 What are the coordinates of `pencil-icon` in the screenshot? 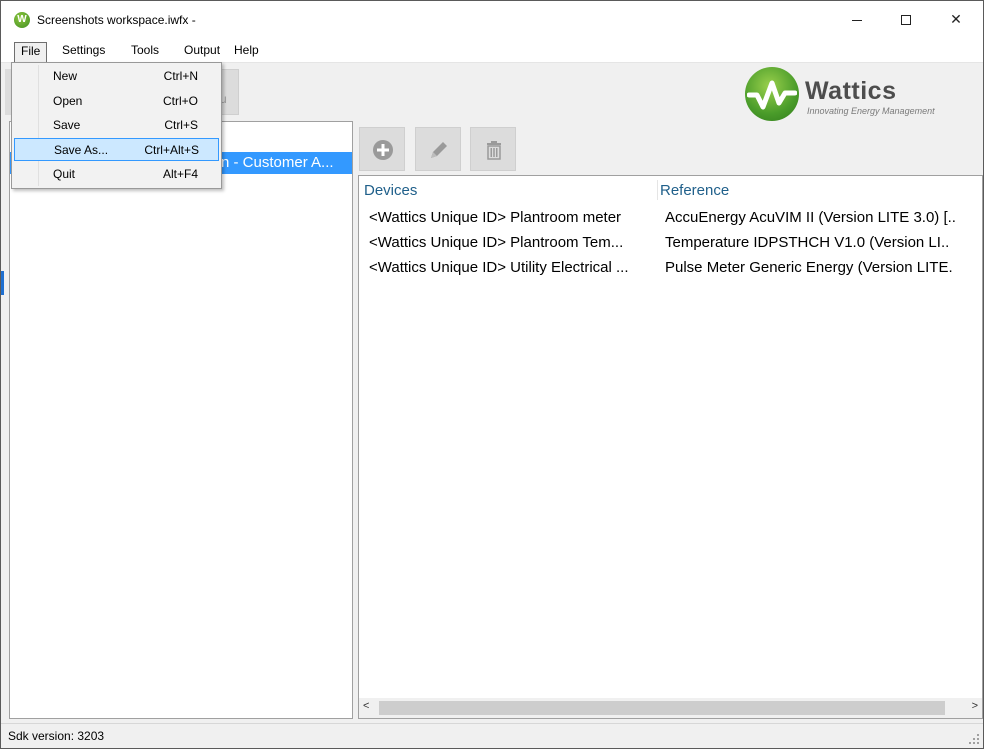 It's located at (439, 150).